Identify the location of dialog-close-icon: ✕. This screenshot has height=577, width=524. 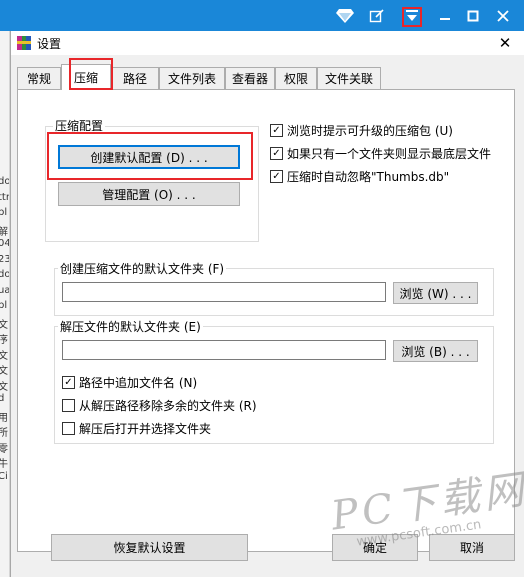
(505, 43).